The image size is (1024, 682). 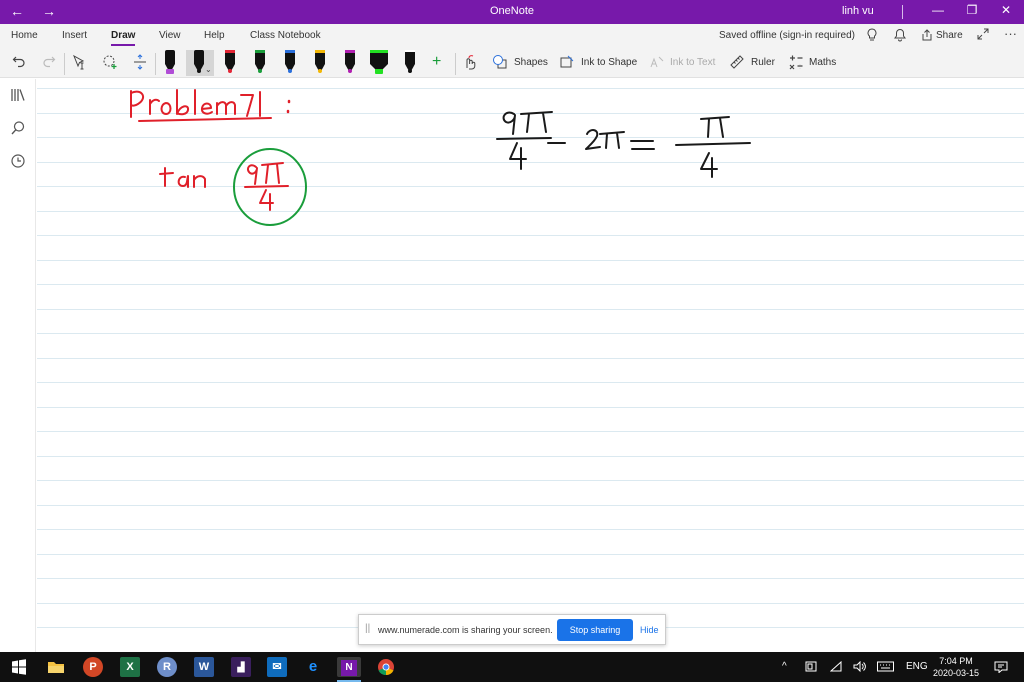 What do you see at coordinates (737, 63) in the screenshot?
I see `ruler-icon` at bounding box center [737, 63].